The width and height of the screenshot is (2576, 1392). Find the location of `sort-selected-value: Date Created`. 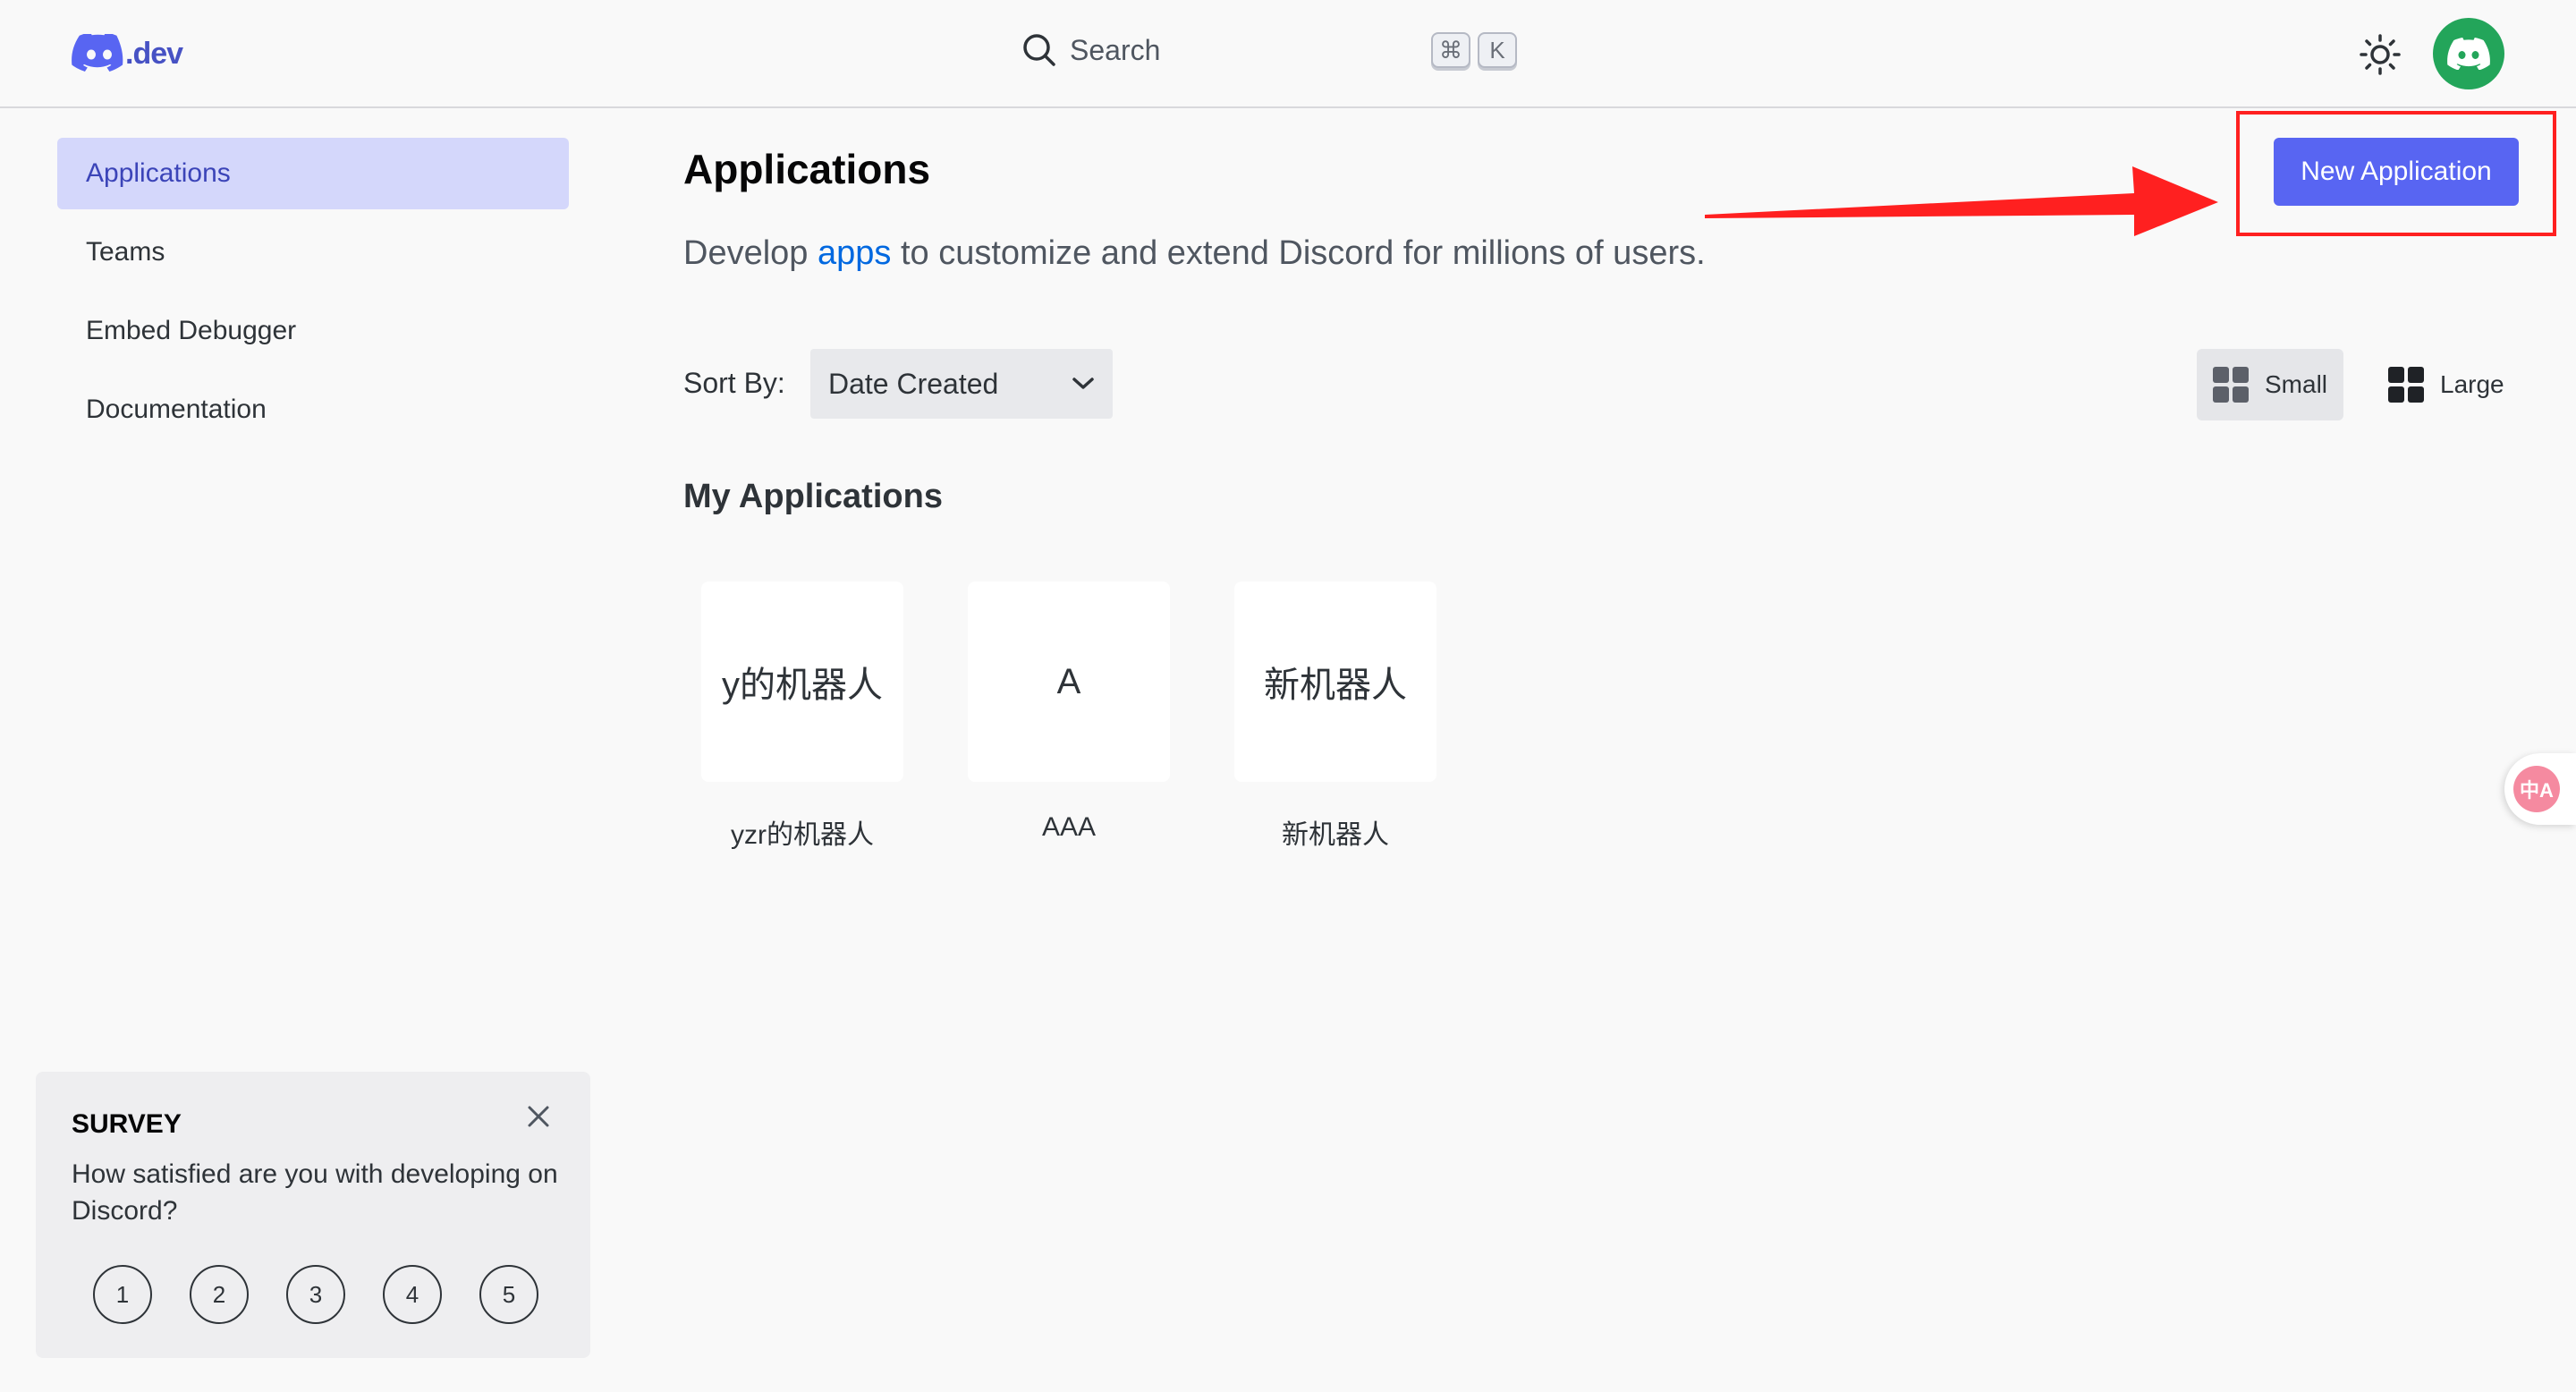

sort-selected-value: Date Created is located at coordinates (913, 383).